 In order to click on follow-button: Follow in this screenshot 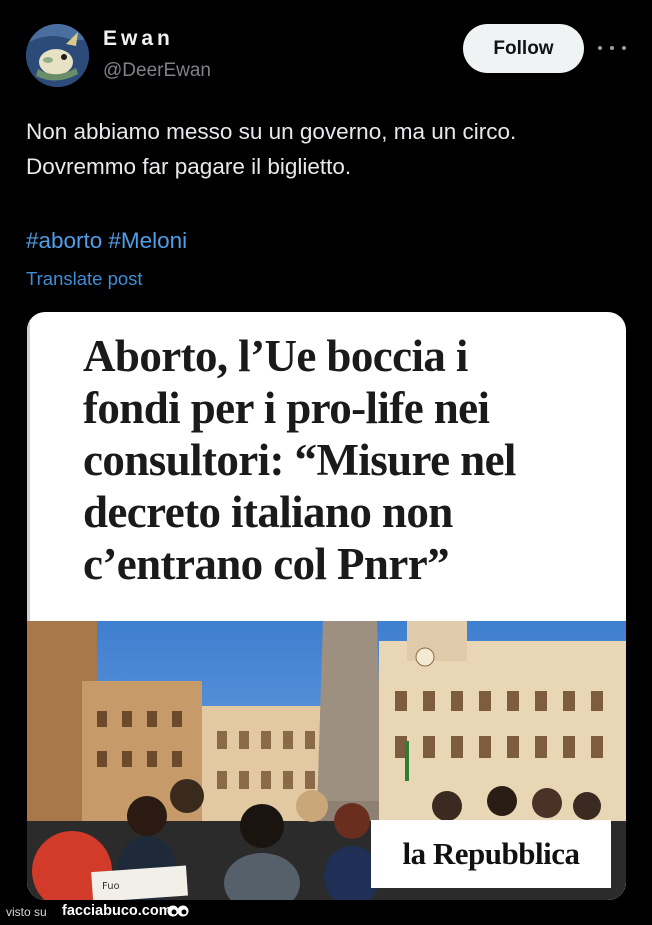, I will do `click(523, 48)`.